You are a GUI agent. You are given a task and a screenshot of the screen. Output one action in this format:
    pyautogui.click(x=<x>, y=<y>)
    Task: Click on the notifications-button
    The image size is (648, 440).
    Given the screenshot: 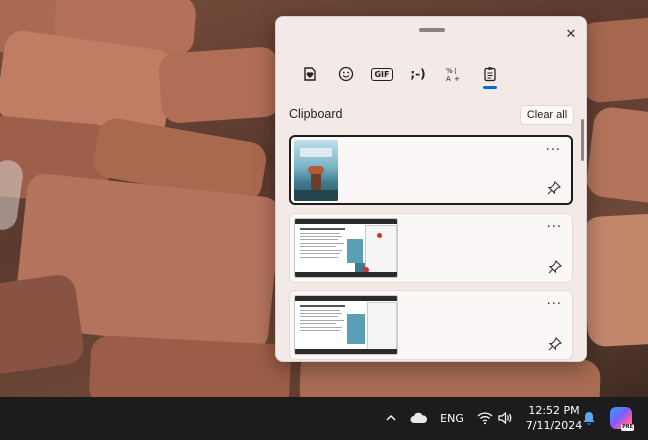 What is the action you would take?
    pyautogui.click(x=589, y=418)
    